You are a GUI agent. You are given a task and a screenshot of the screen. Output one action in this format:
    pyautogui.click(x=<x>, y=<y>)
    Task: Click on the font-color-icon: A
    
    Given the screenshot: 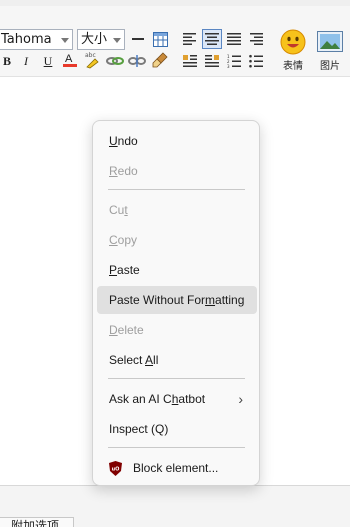 What is the action you would take?
    pyautogui.click(x=70, y=60)
    